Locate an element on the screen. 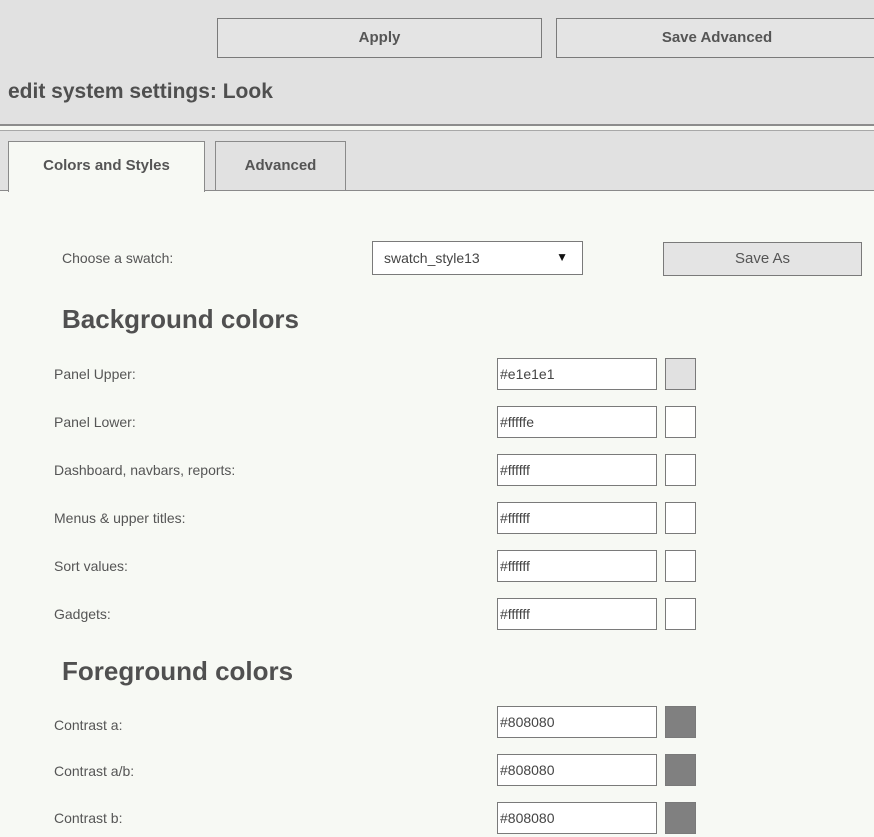 The width and height of the screenshot is (874, 837). gadgets-label: Gadgets: is located at coordinates (82, 614).